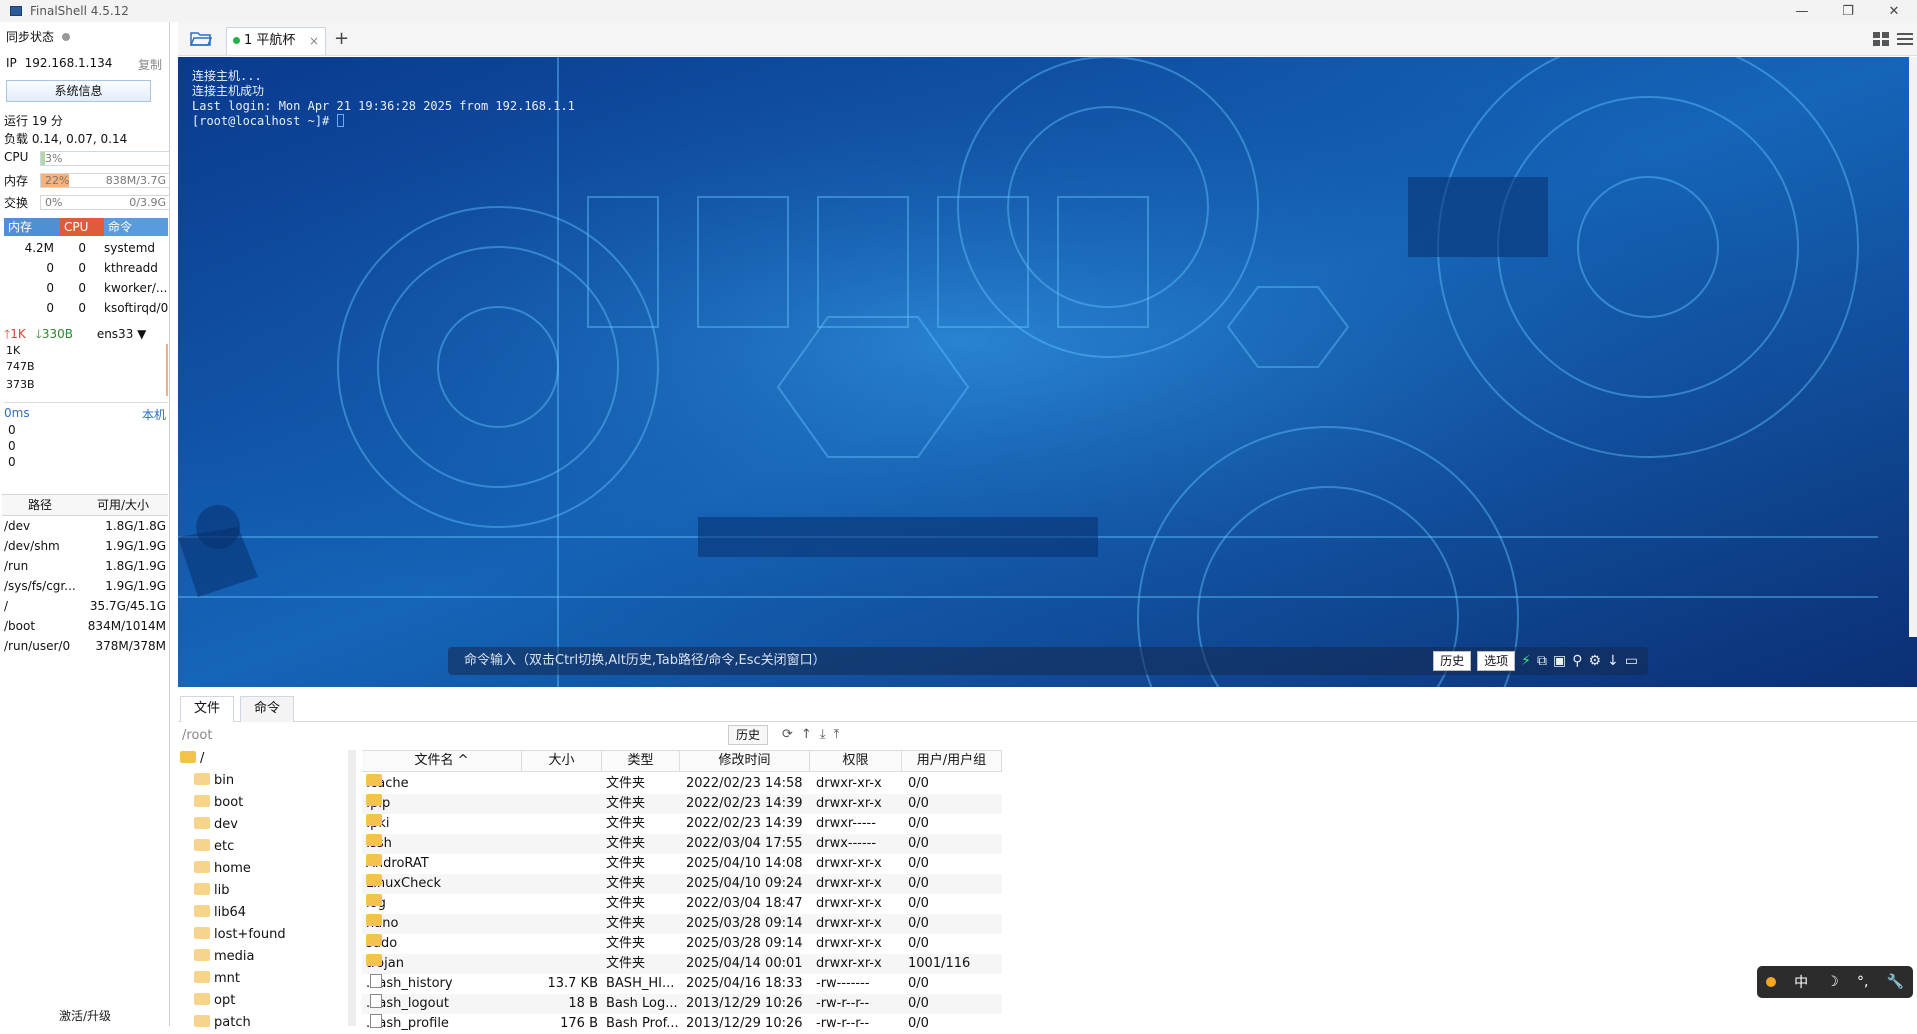 The image size is (1917, 1034). Describe the element at coordinates (641, 761) in the screenshot. I see `column-type: 类型` at that location.